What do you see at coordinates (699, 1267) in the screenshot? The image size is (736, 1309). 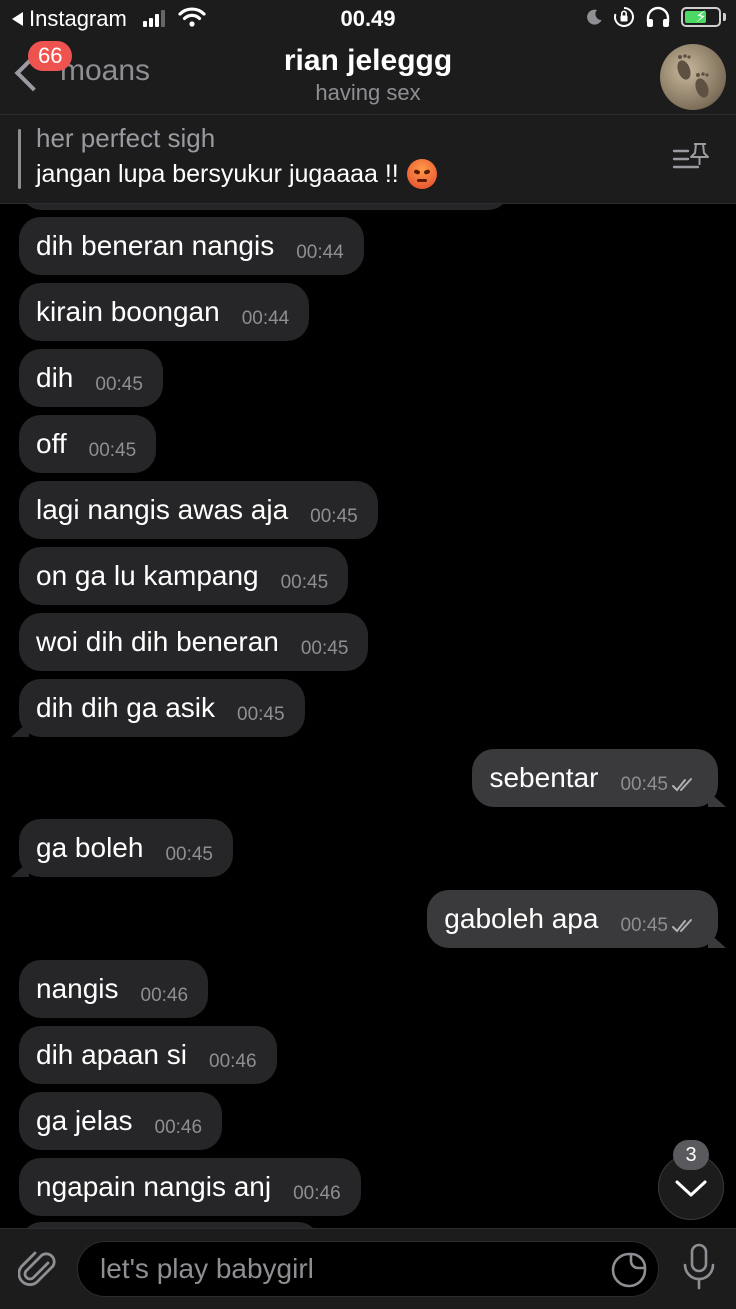 I see `microphone-icon` at bounding box center [699, 1267].